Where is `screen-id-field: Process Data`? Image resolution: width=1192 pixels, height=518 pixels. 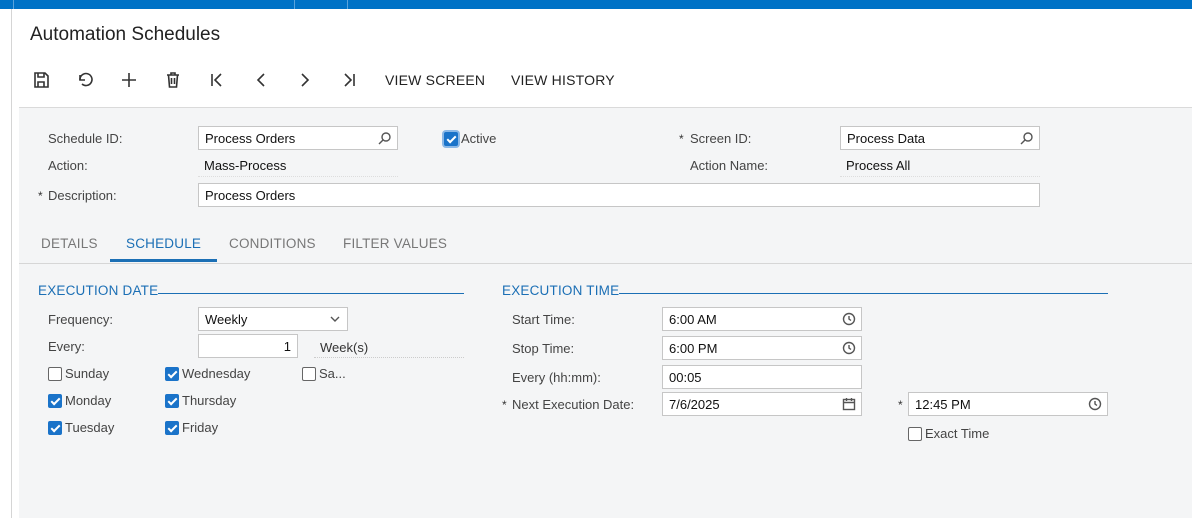 screen-id-field: Process Data is located at coordinates (940, 138).